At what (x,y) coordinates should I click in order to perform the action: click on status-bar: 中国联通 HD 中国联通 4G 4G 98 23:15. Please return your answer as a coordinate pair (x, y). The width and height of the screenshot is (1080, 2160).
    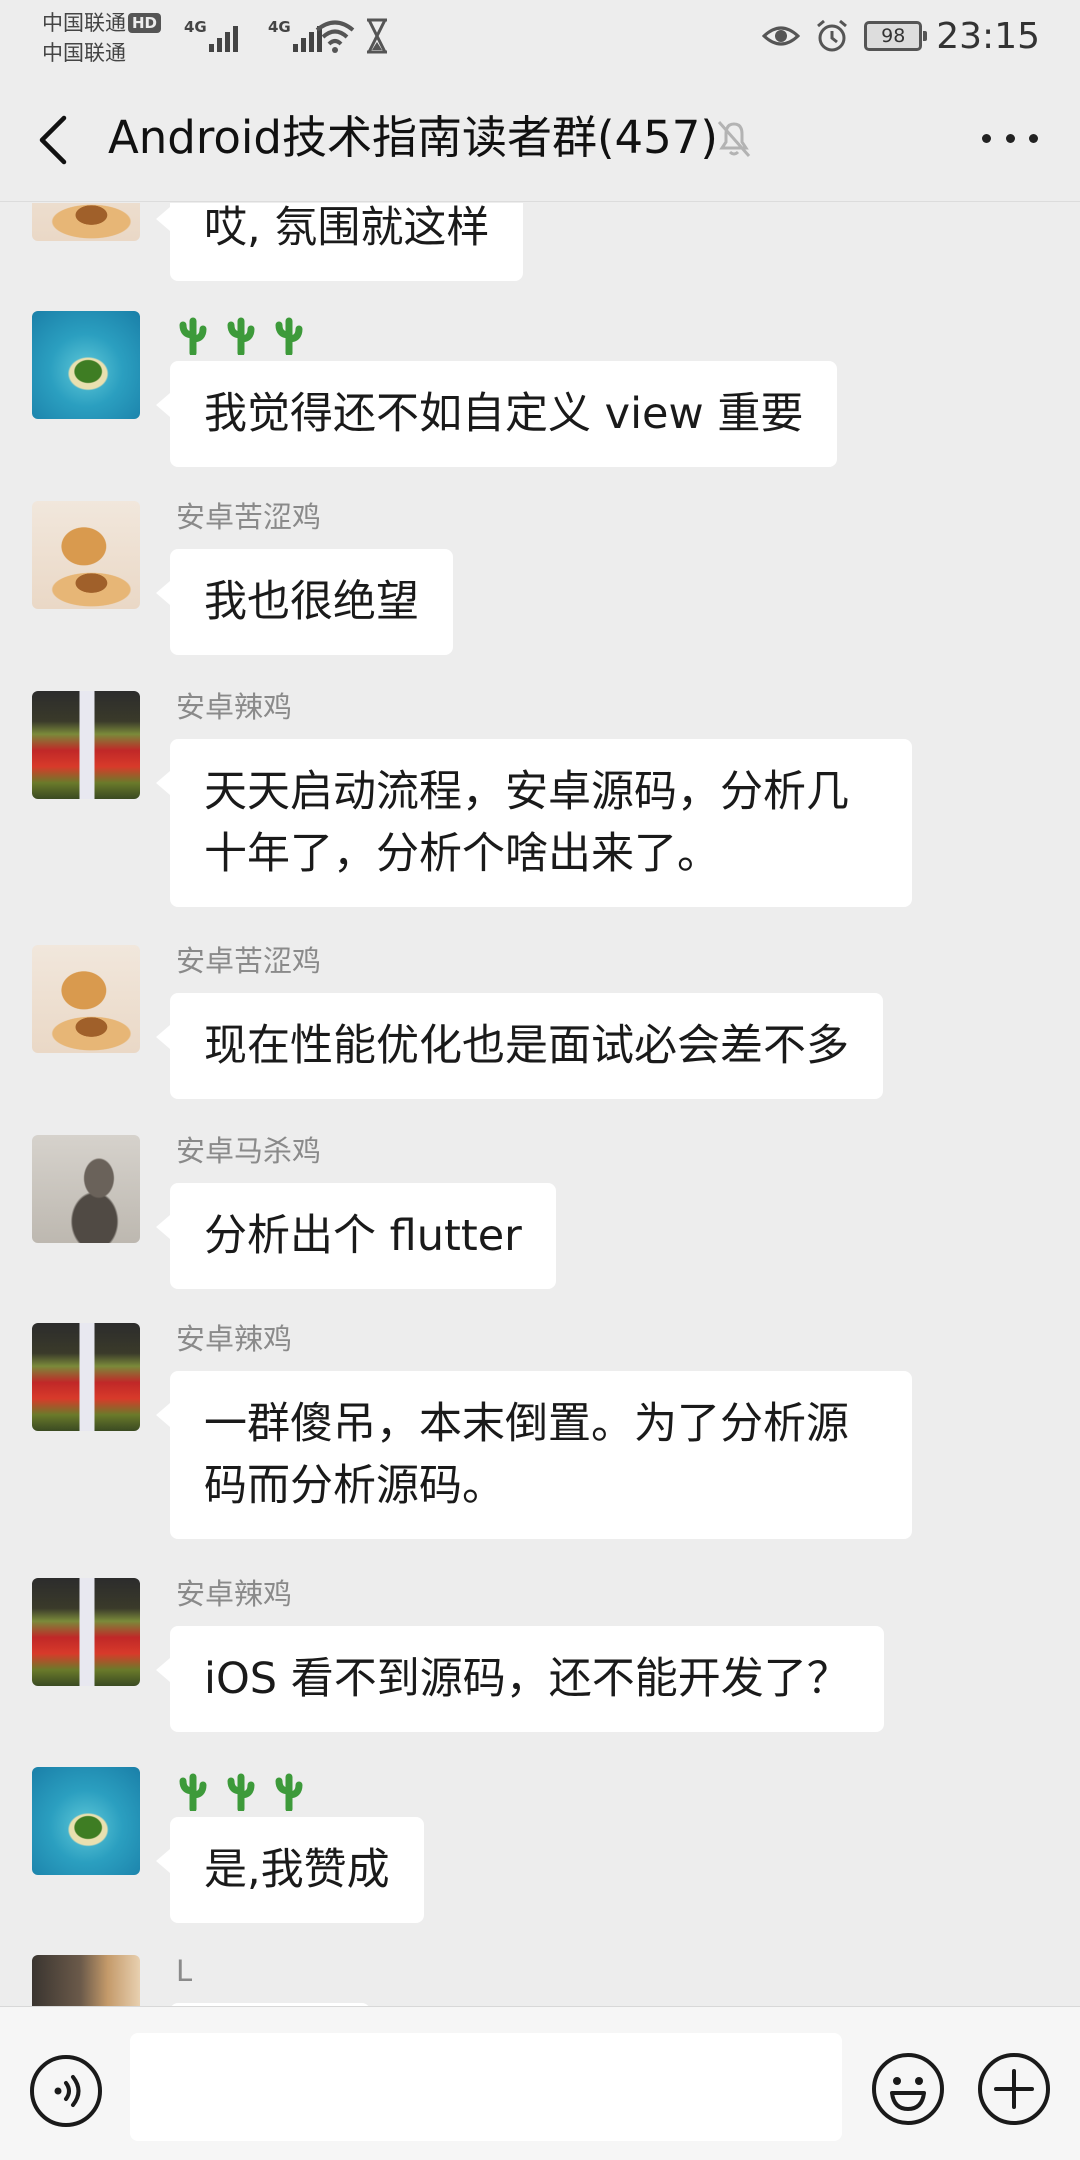
    Looking at the image, I should click on (540, 36).